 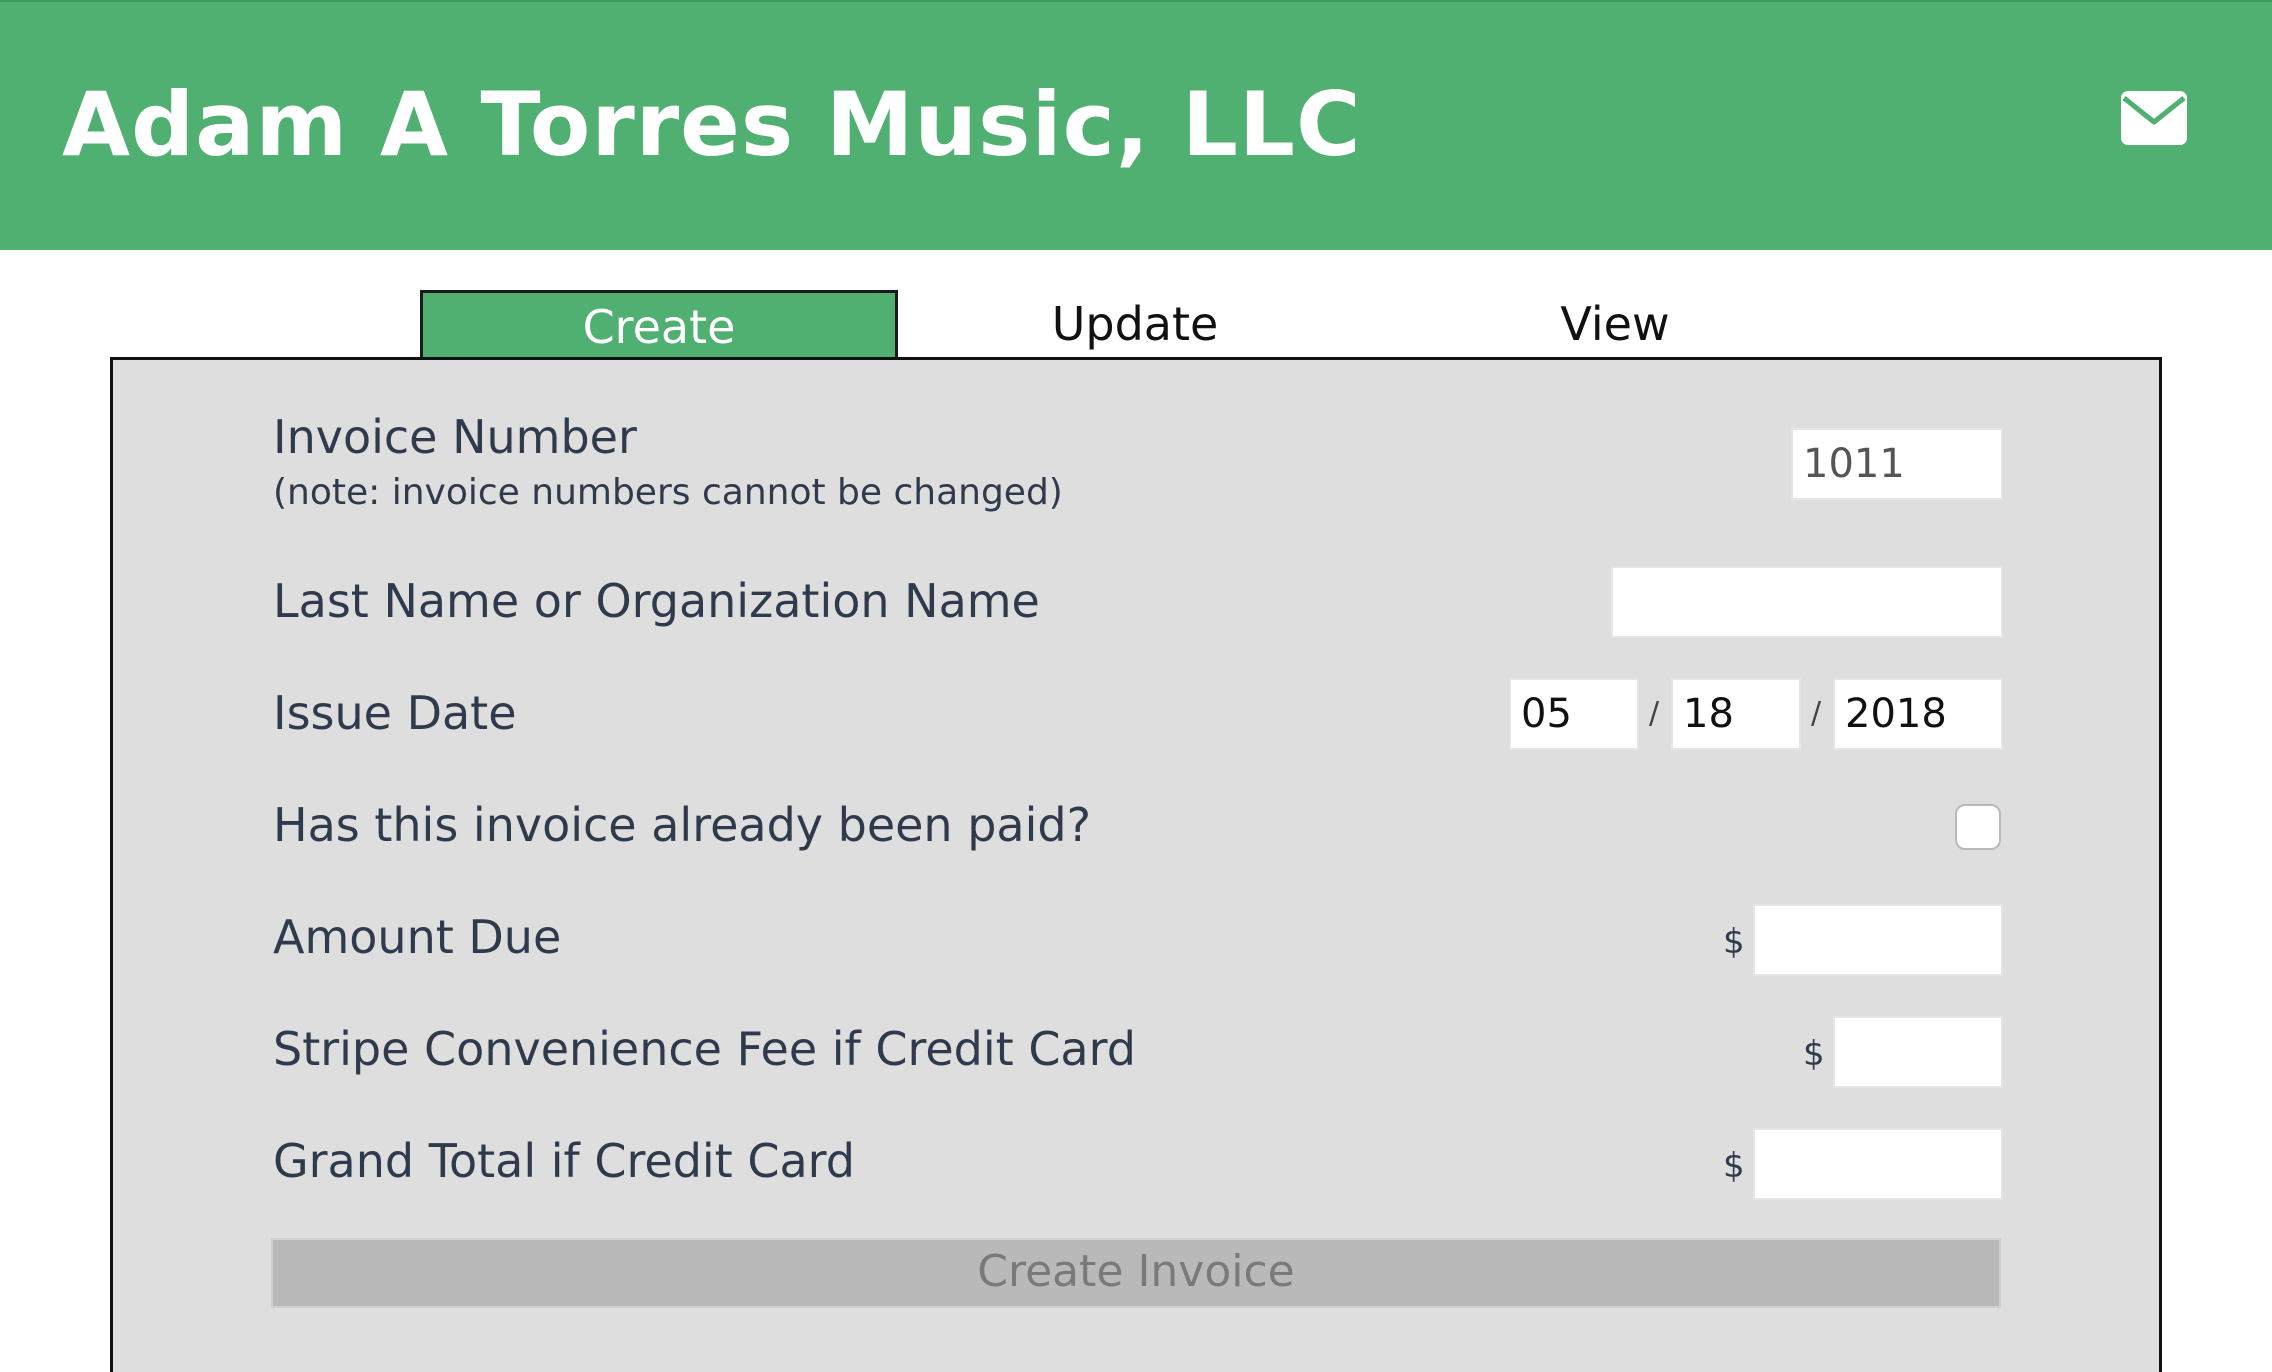 I want to click on tab-bar: Create Update View, so click(x=1136, y=324).